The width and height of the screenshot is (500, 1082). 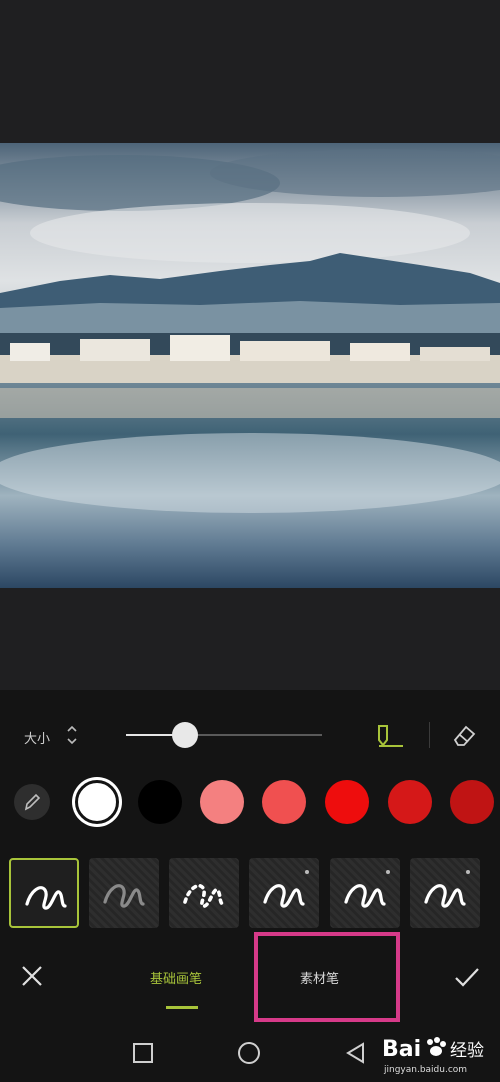 I want to click on chevron-up-down-icon, so click(x=72, y=735).